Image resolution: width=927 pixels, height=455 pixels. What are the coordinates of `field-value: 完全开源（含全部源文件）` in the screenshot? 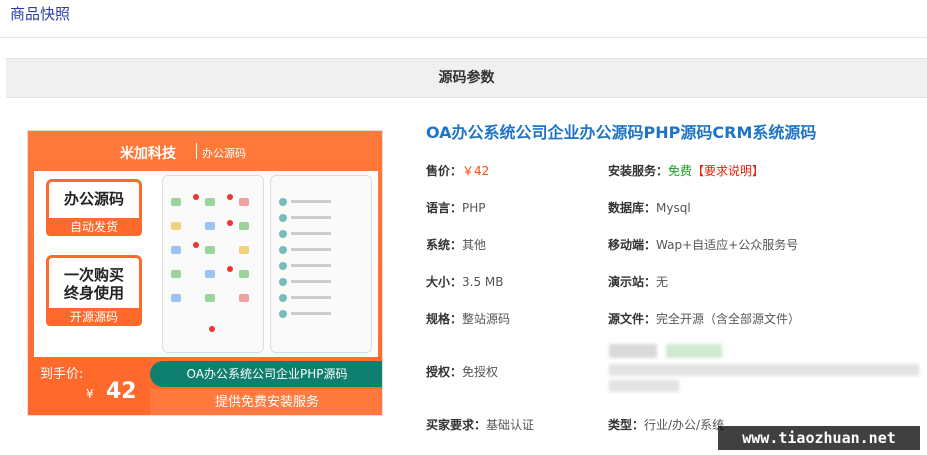 It's located at (728, 319).